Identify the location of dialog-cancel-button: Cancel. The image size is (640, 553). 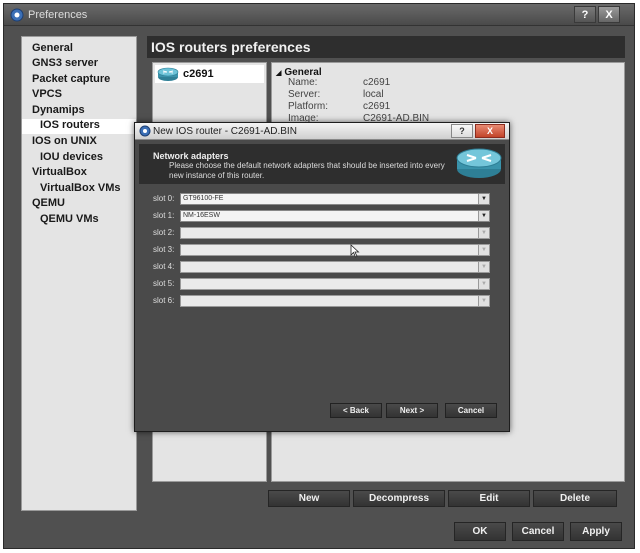
(471, 410).